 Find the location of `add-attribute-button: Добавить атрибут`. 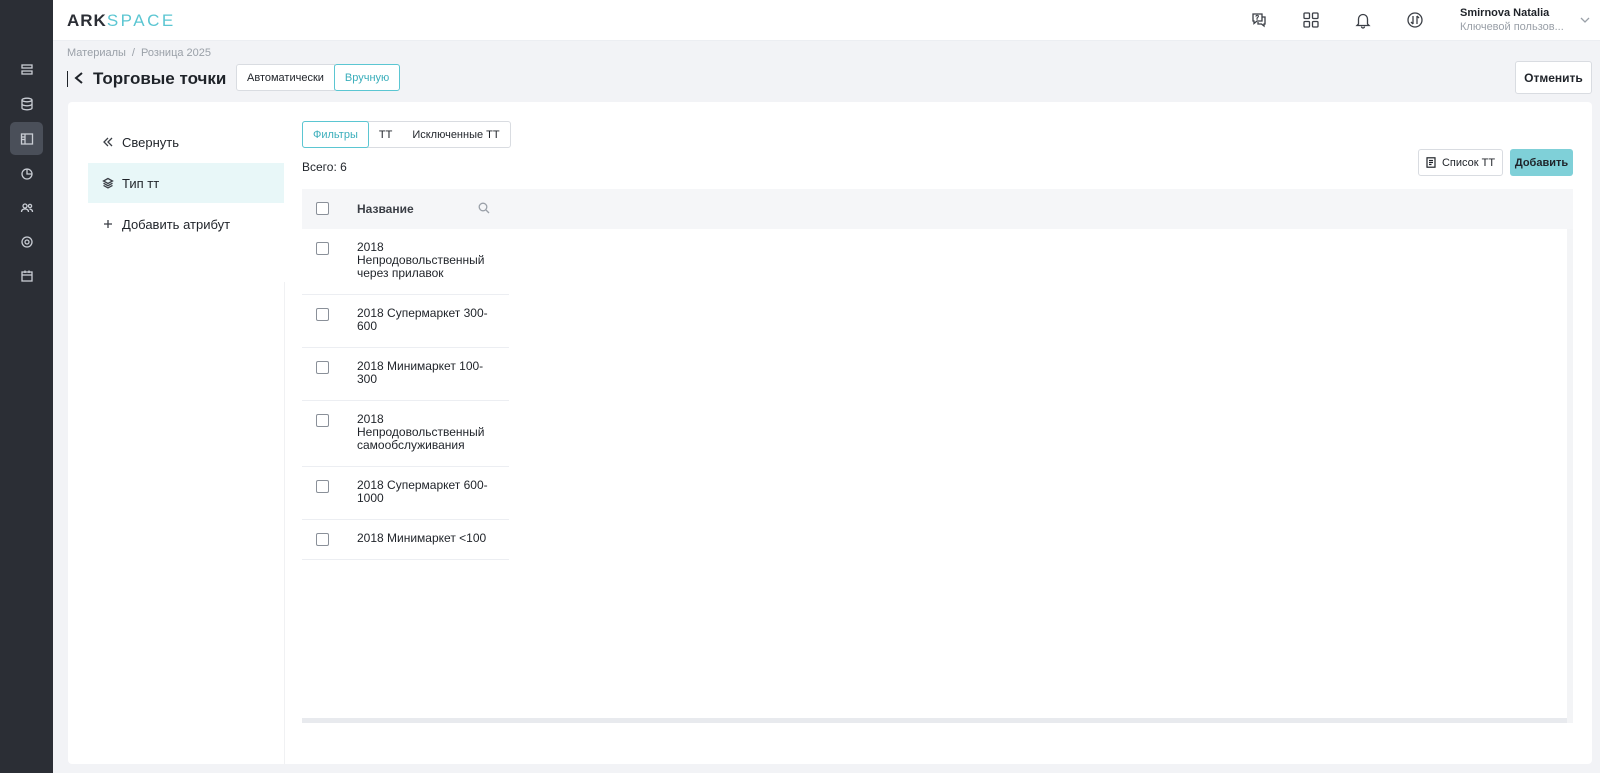

add-attribute-button: Добавить атрибут is located at coordinates (186, 224).